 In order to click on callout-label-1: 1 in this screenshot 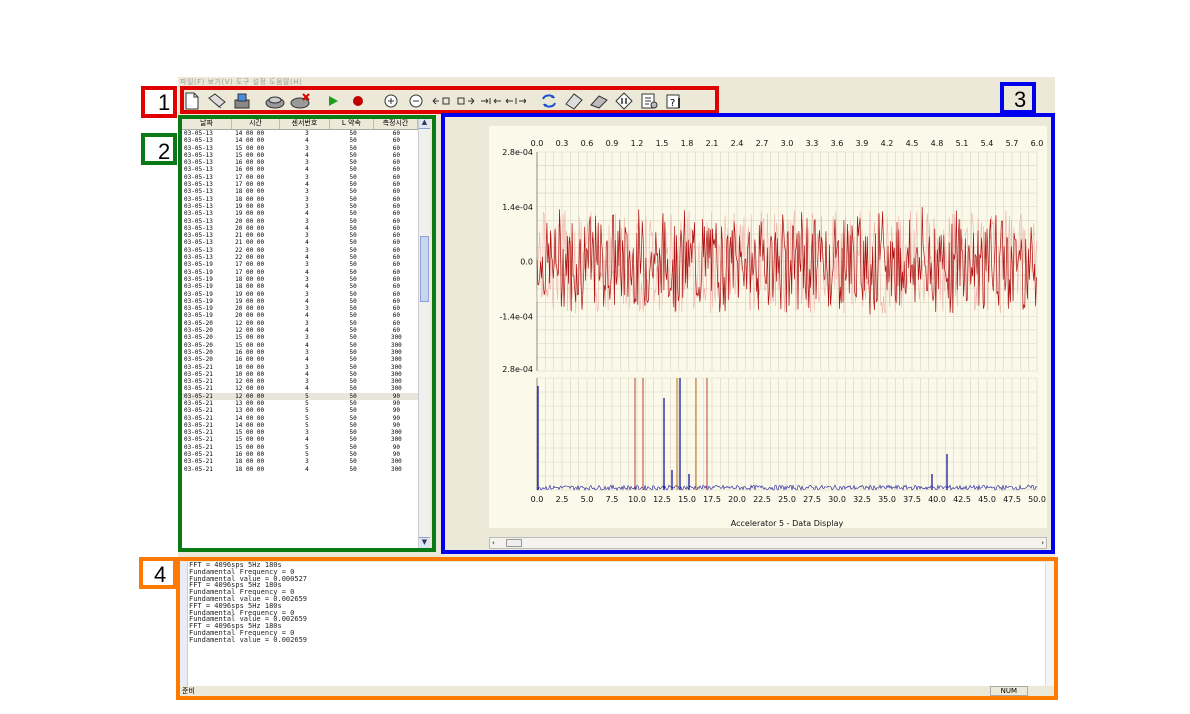, I will do `click(164, 102)`.